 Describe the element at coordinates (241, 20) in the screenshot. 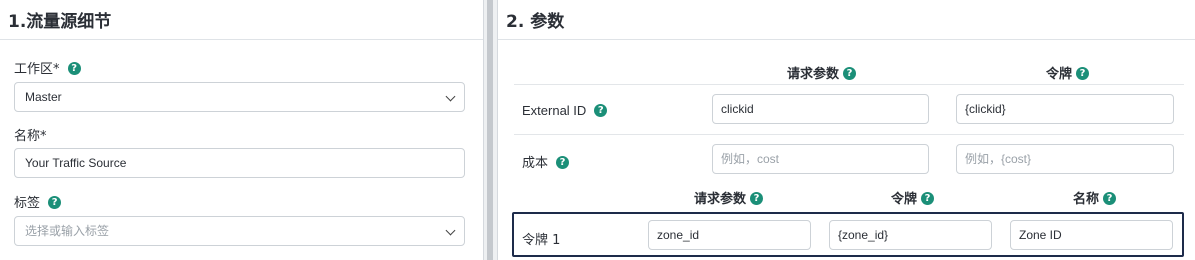

I see `panel-header: 1.流量源细节` at that location.